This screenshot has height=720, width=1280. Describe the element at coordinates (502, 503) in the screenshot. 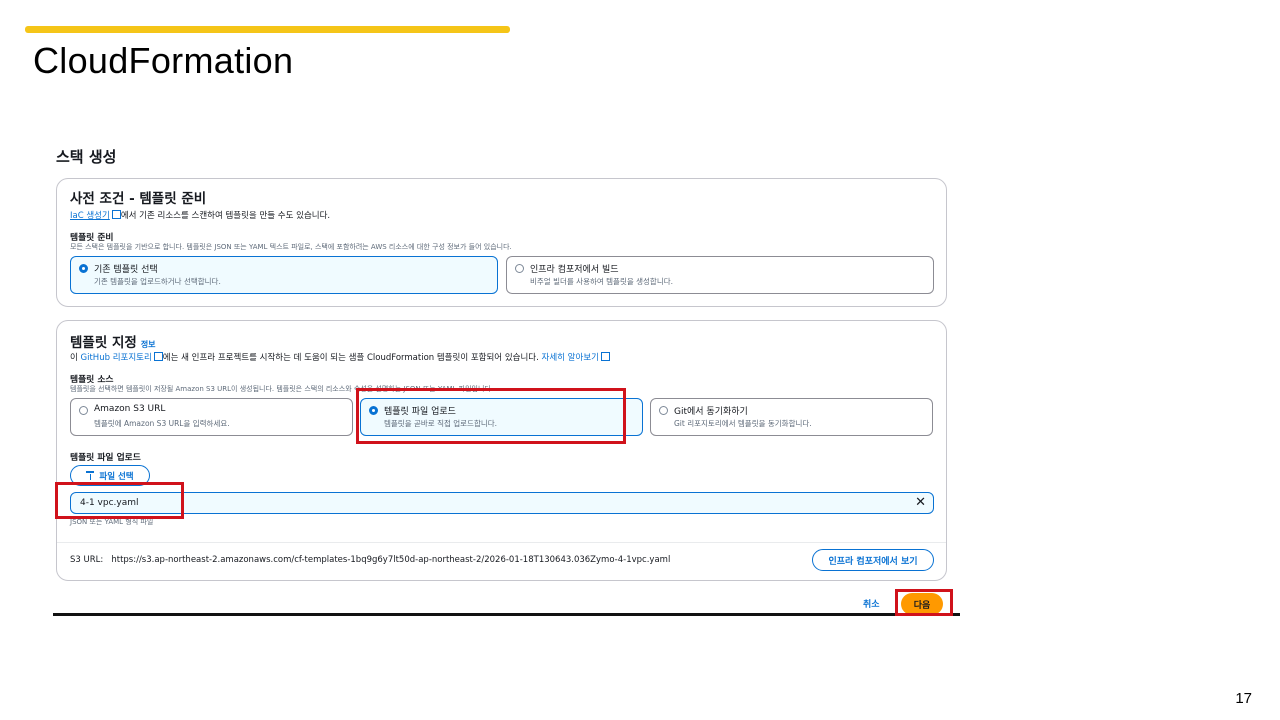

I see `selected-file-token: 4-1 vpc.yaml ✕` at that location.